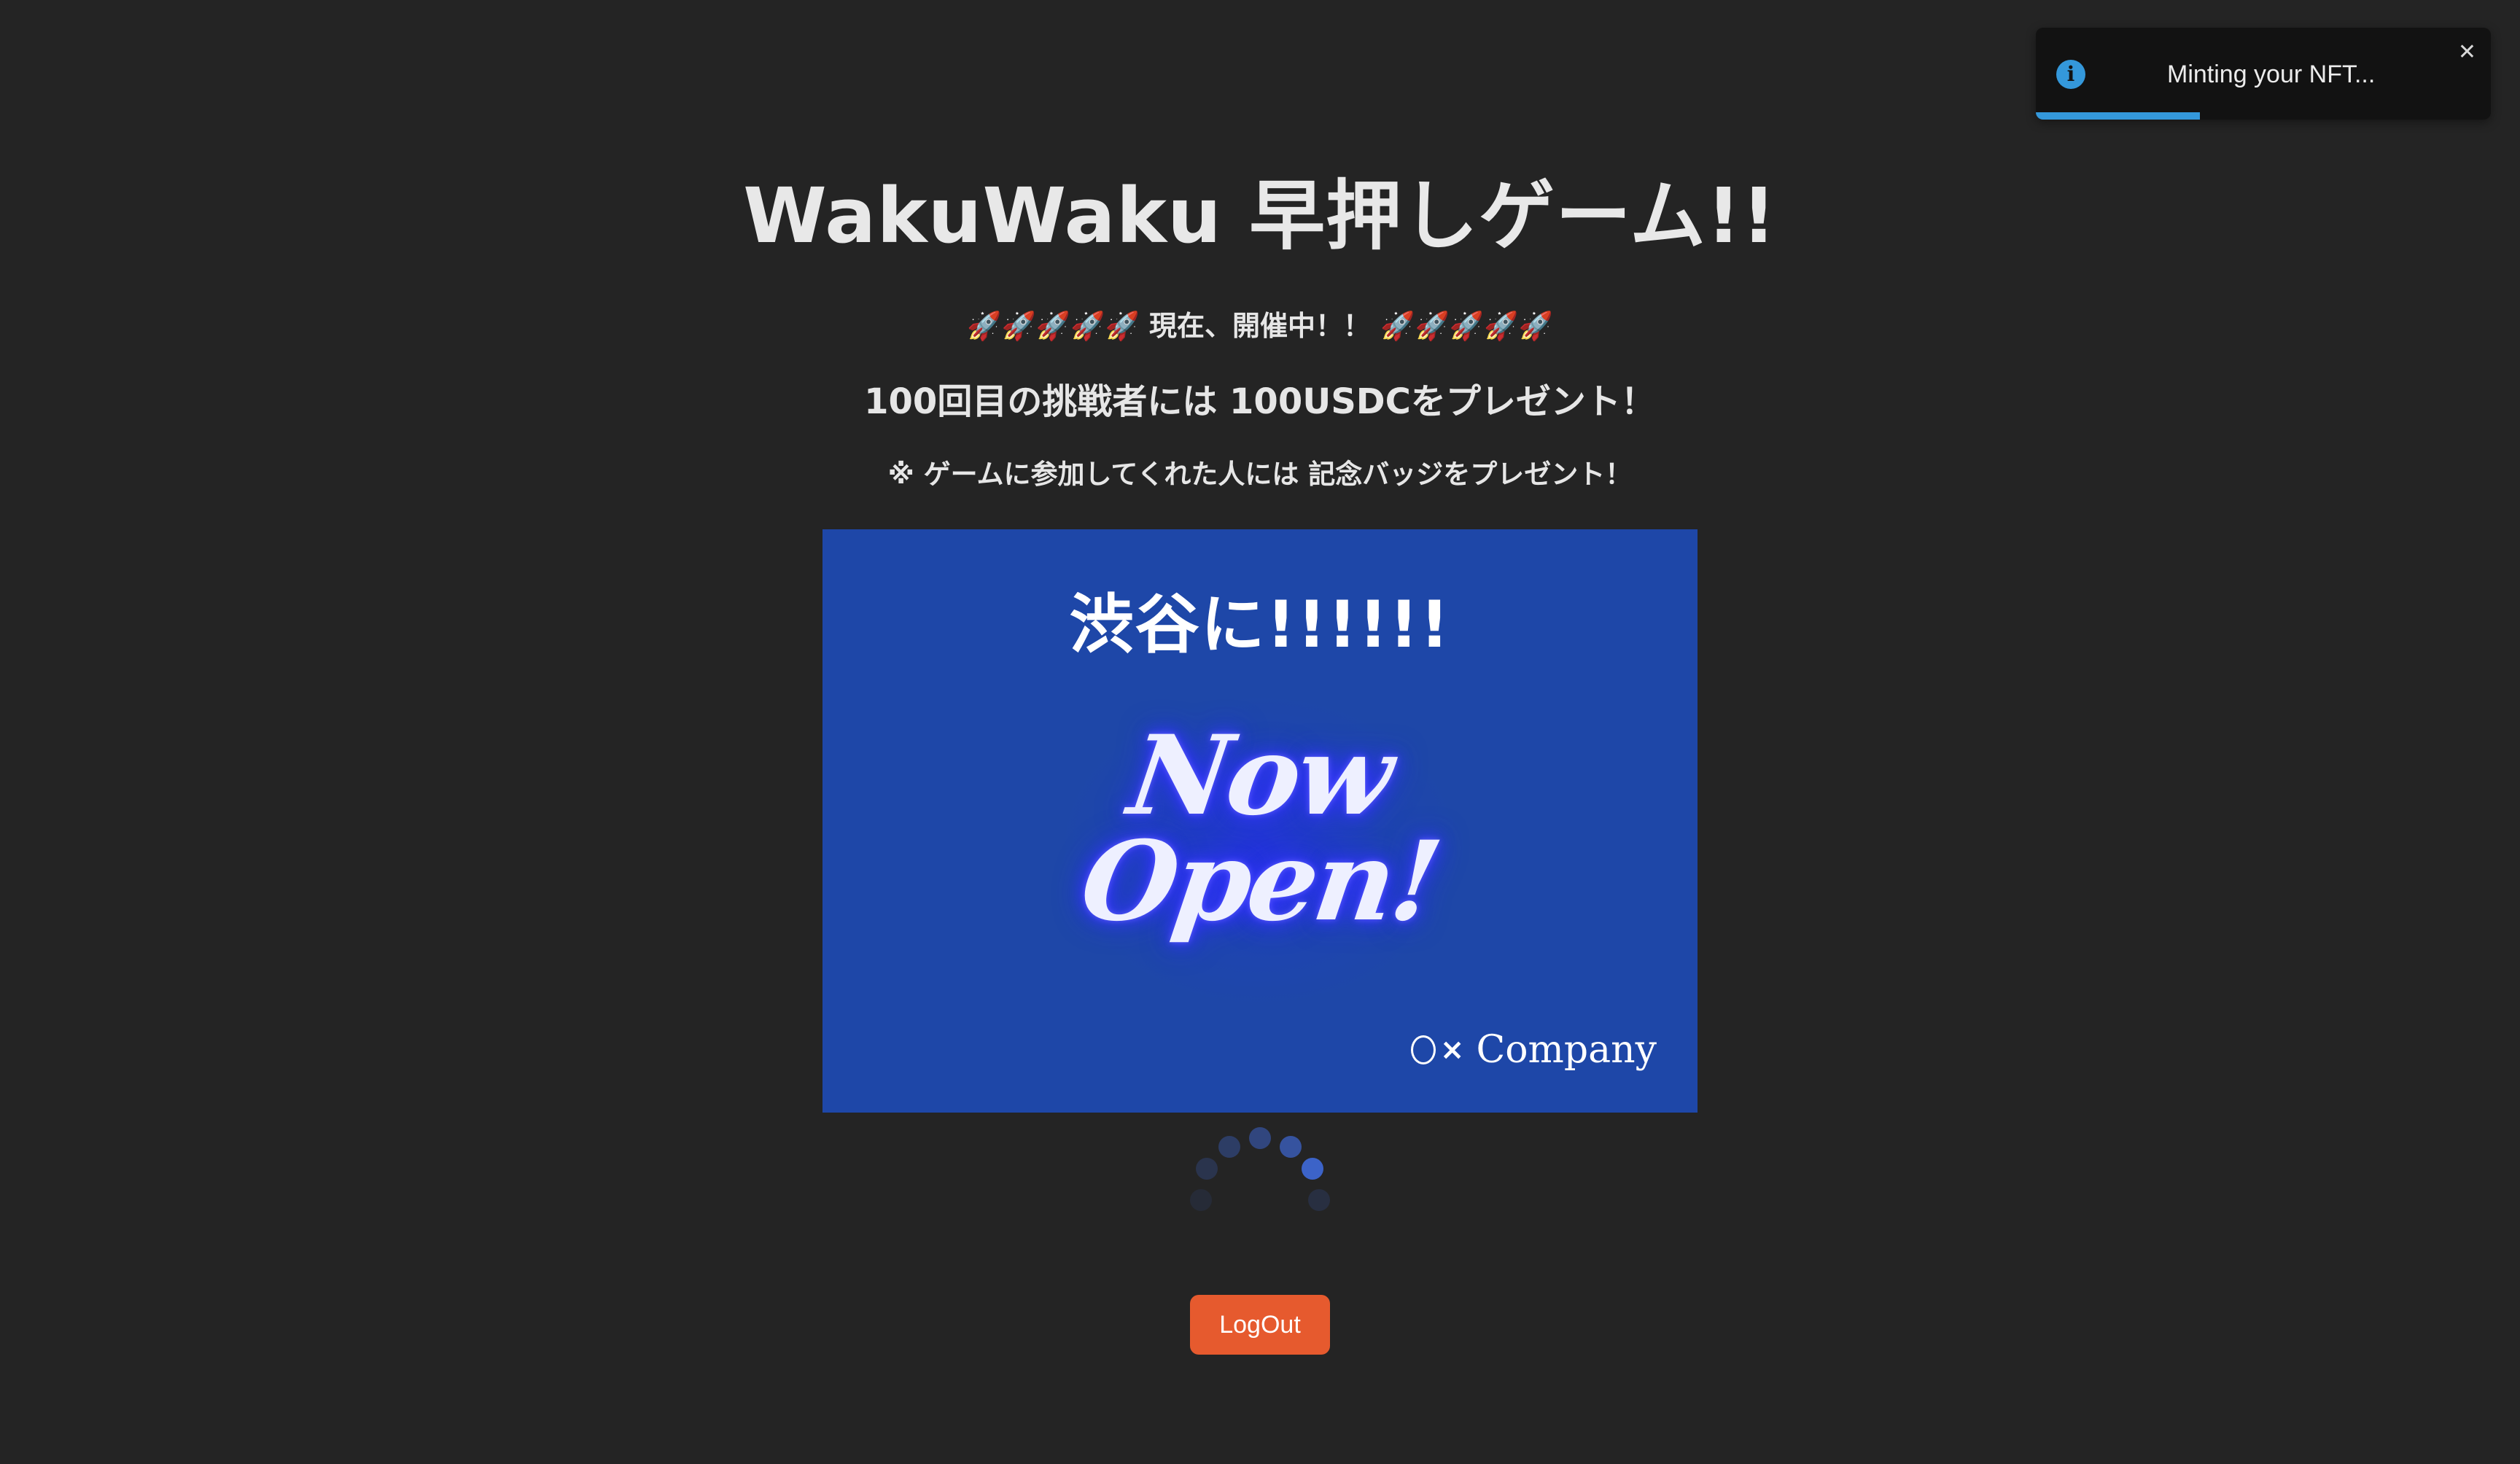 The height and width of the screenshot is (1464, 2520). What do you see at coordinates (1260, 326) in the screenshot?
I see `status-line: 🚀🚀🚀🚀🚀 現在、開催中！！ 🚀🚀🚀🚀🚀` at bounding box center [1260, 326].